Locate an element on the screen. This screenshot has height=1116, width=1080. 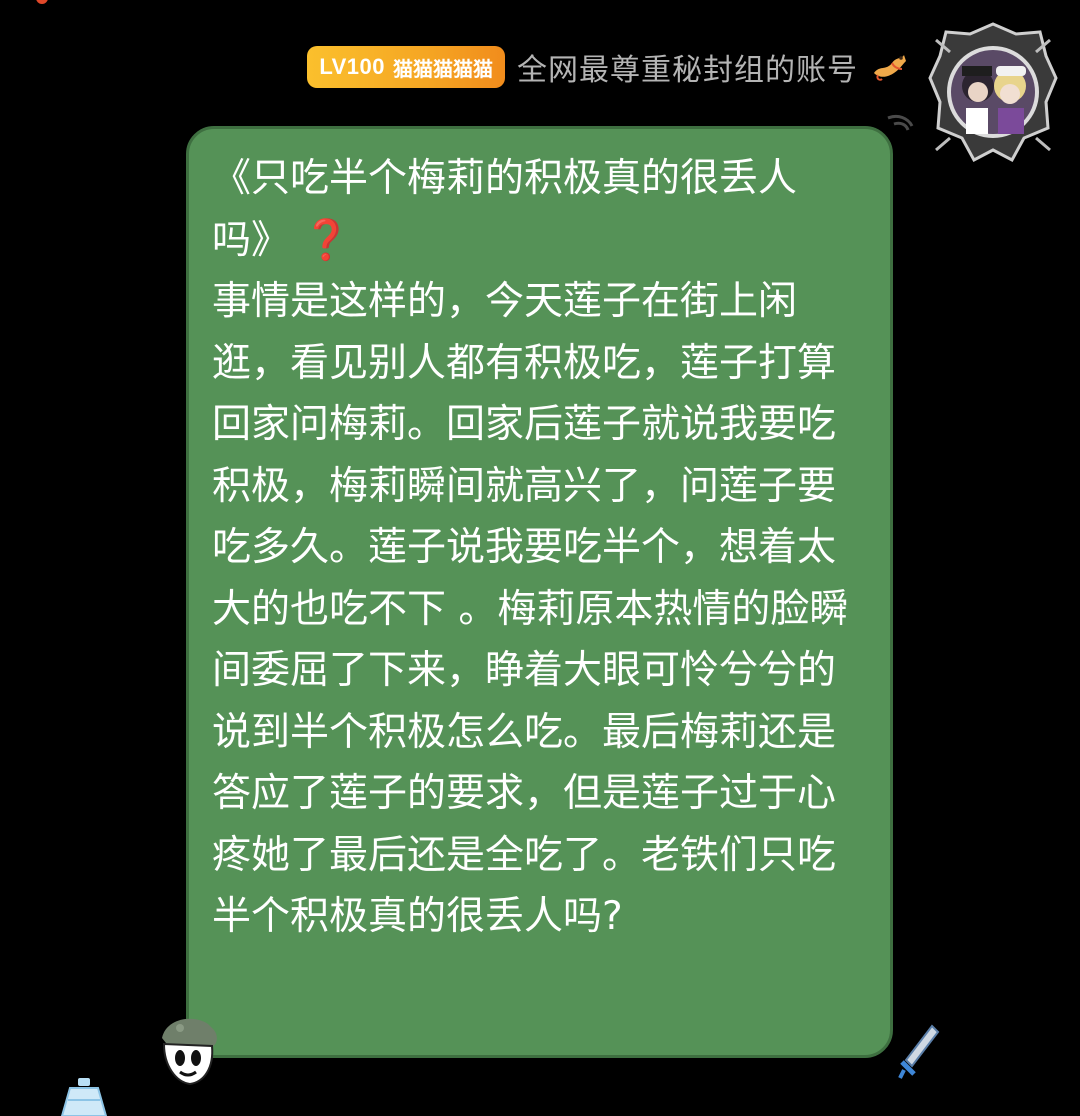
badge-title: 猫猫猫猫猫 is located at coordinates (443, 68).